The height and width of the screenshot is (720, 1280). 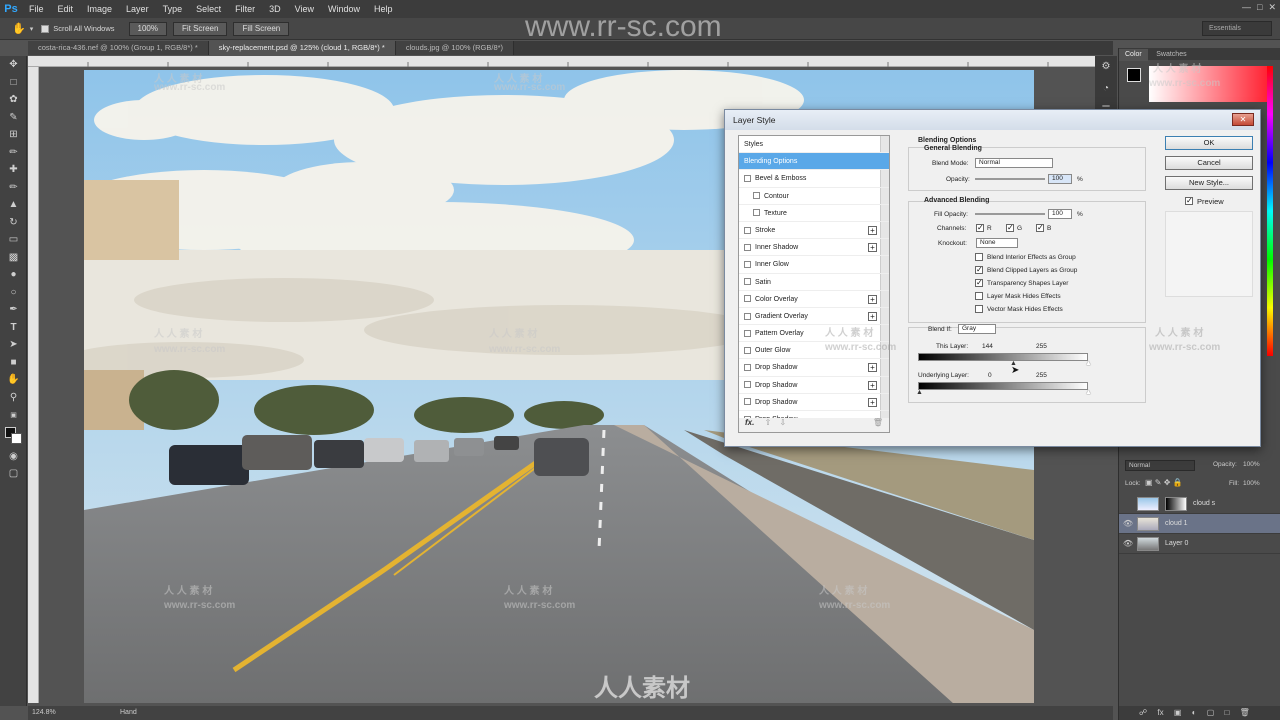 What do you see at coordinates (814, 196) in the screenshot?
I see `style-item-contour: Contour` at bounding box center [814, 196].